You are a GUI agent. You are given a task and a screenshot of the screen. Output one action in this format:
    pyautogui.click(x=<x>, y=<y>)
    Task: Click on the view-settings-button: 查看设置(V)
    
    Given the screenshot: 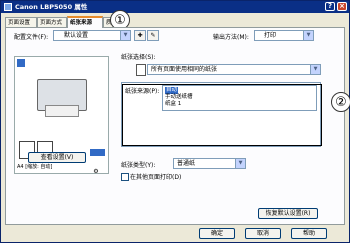 What is the action you would take?
    pyautogui.click(x=57, y=157)
    